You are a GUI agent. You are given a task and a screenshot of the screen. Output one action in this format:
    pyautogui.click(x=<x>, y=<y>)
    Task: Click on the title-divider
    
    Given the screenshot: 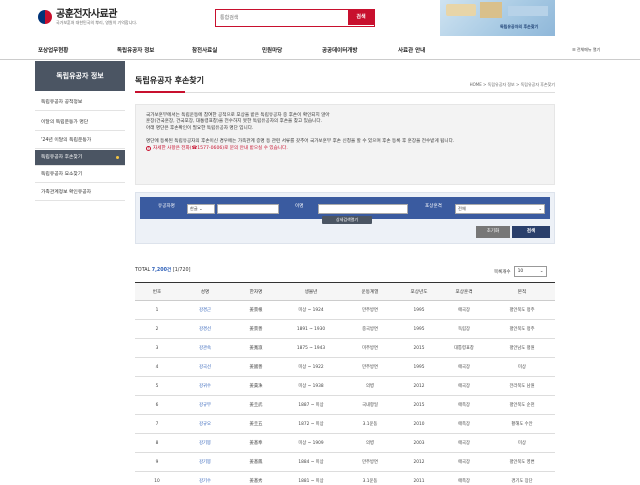 What is the action you would take?
    pyautogui.click(x=370, y=92)
    